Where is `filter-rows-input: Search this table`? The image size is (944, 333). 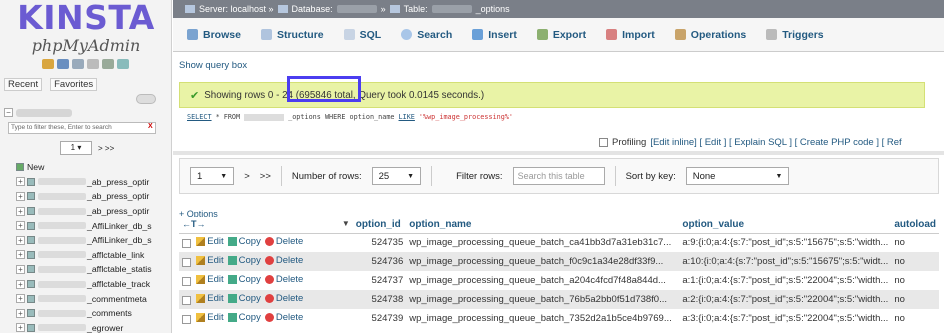
filter-rows-input: Search this table is located at coordinates (558, 176).